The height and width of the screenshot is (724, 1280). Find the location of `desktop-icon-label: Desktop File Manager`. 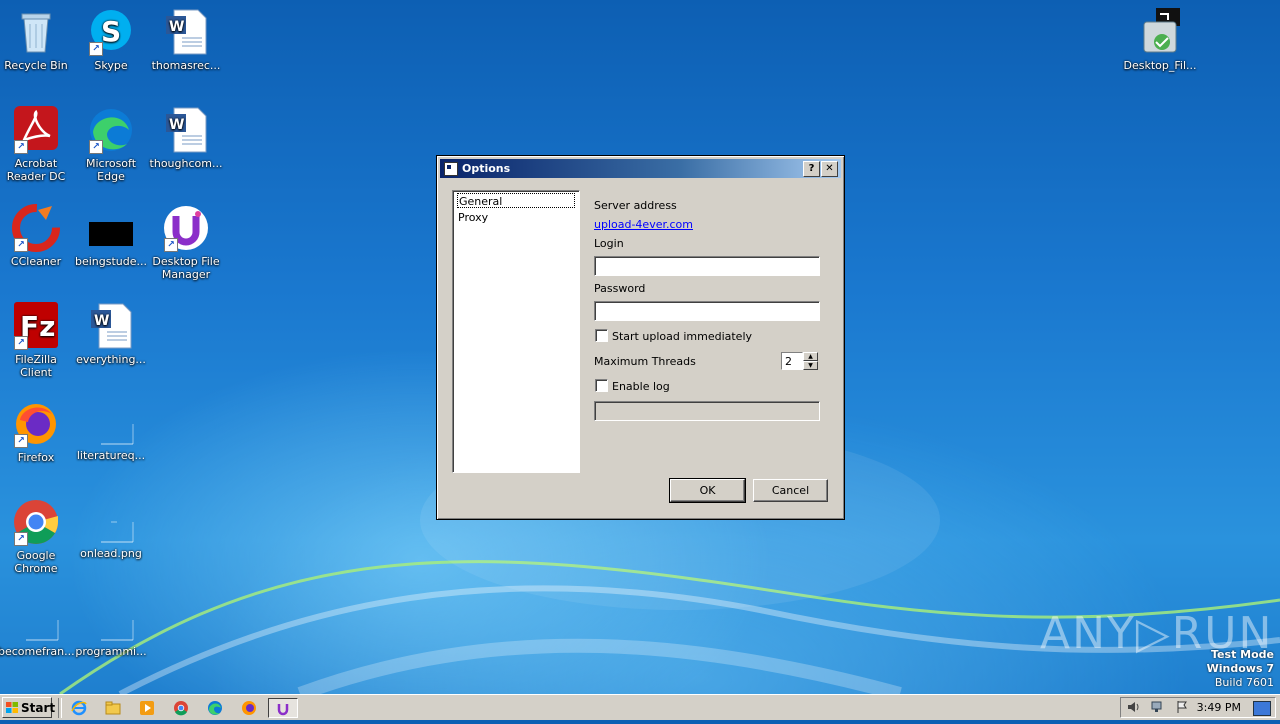

desktop-icon-label: Desktop File Manager is located at coordinates (186, 268).